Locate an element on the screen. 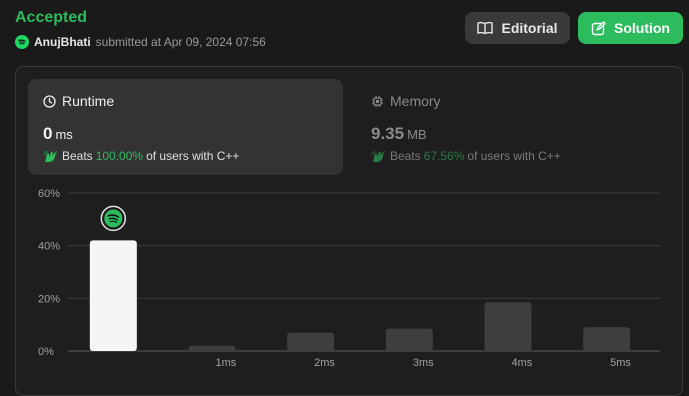 The image size is (689, 396). x-tick-label: 2ms is located at coordinates (324, 363).